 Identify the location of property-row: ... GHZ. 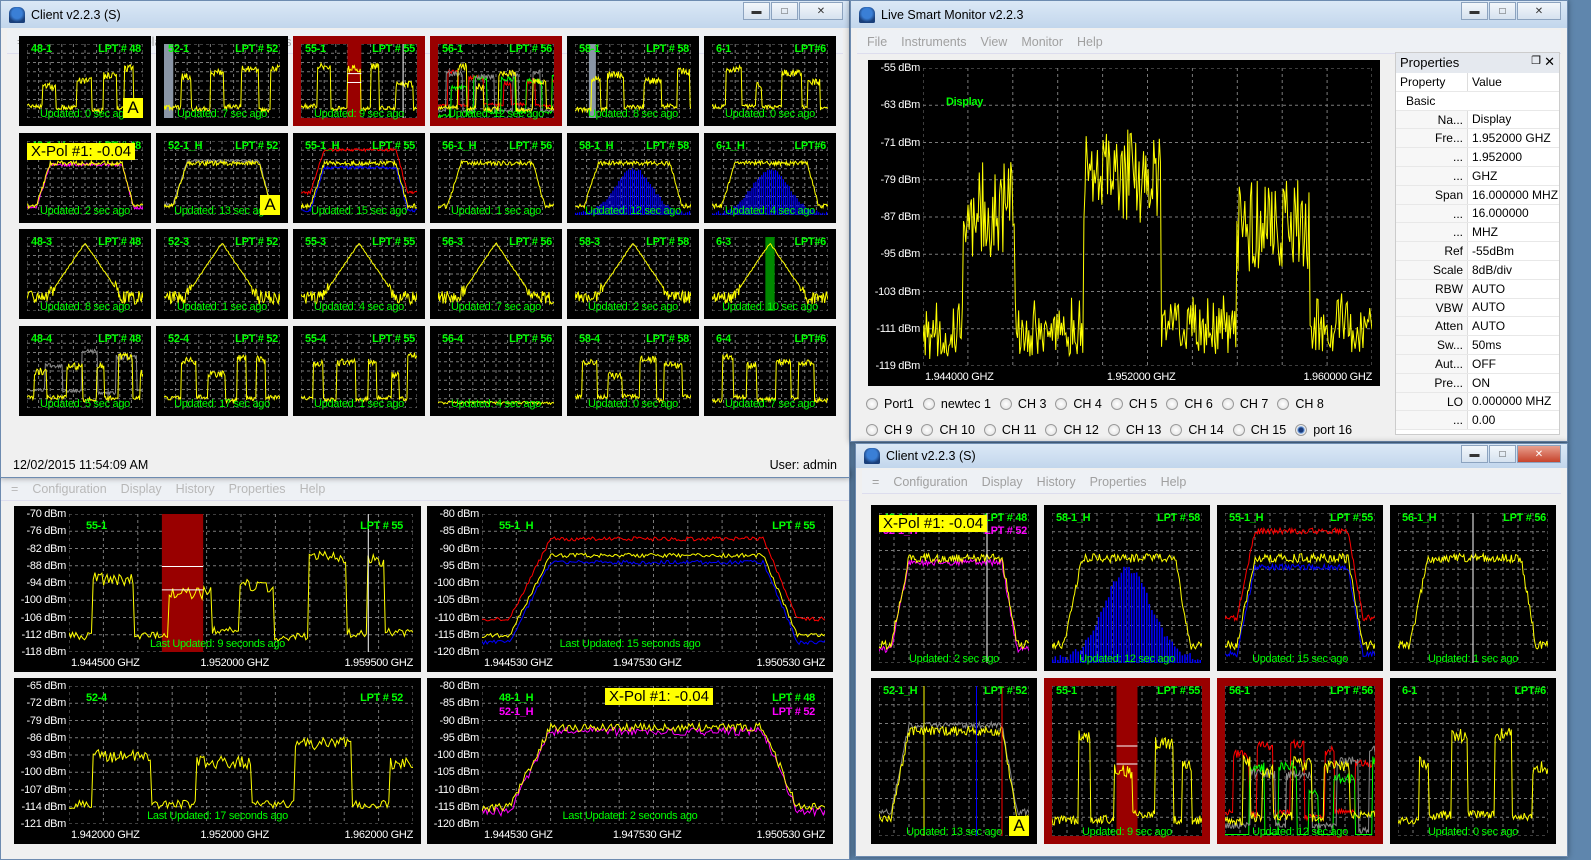
(1477, 176).